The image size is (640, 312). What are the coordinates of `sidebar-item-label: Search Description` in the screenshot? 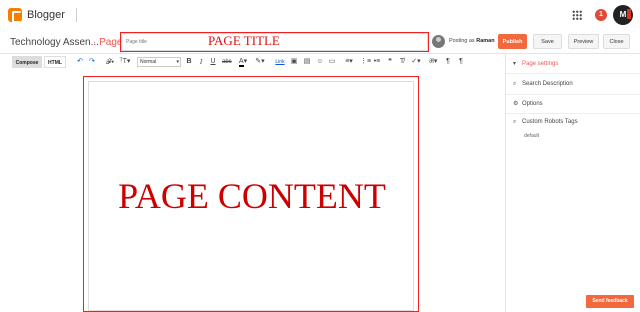 It's located at (547, 84).